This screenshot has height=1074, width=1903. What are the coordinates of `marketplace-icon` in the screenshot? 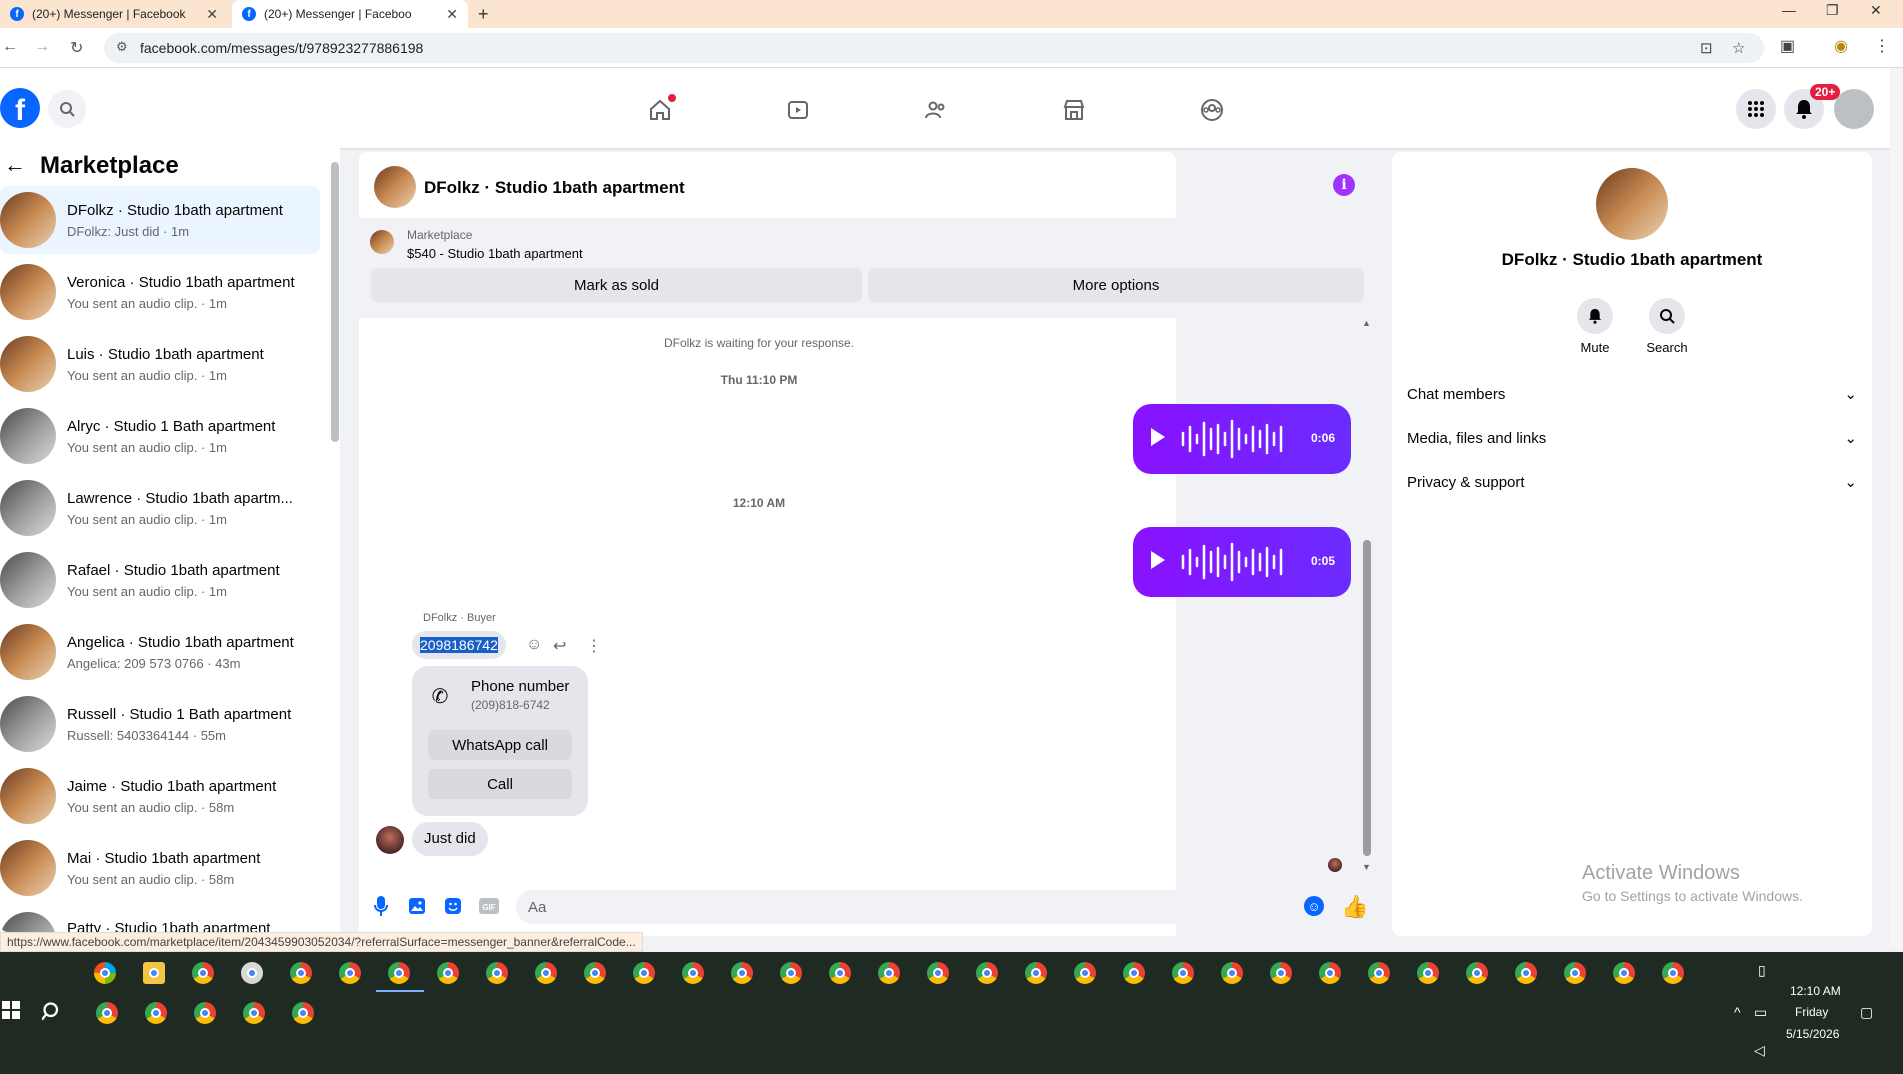 It's located at (1074, 110).